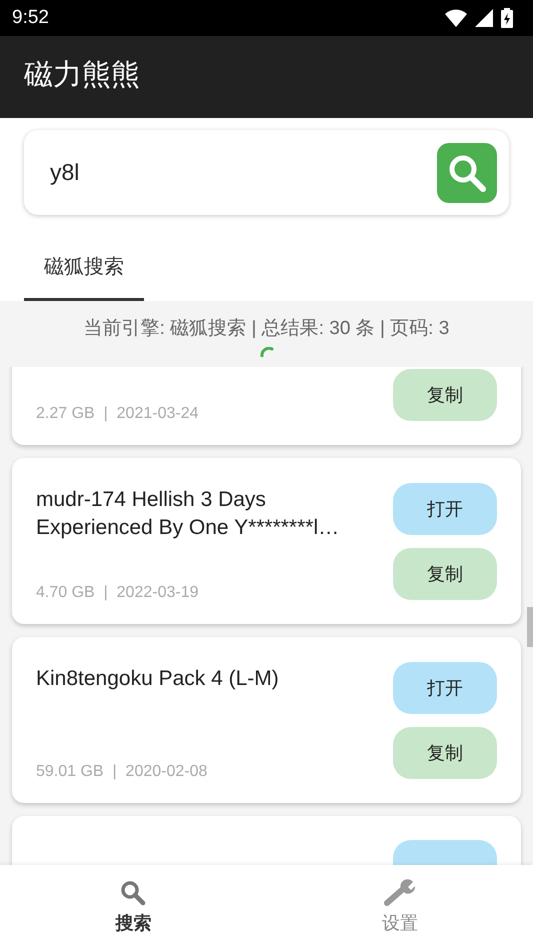 Image resolution: width=533 pixels, height=948 pixels. What do you see at coordinates (266, 172) in the screenshot?
I see `search-field: y8l` at bounding box center [266, 172].